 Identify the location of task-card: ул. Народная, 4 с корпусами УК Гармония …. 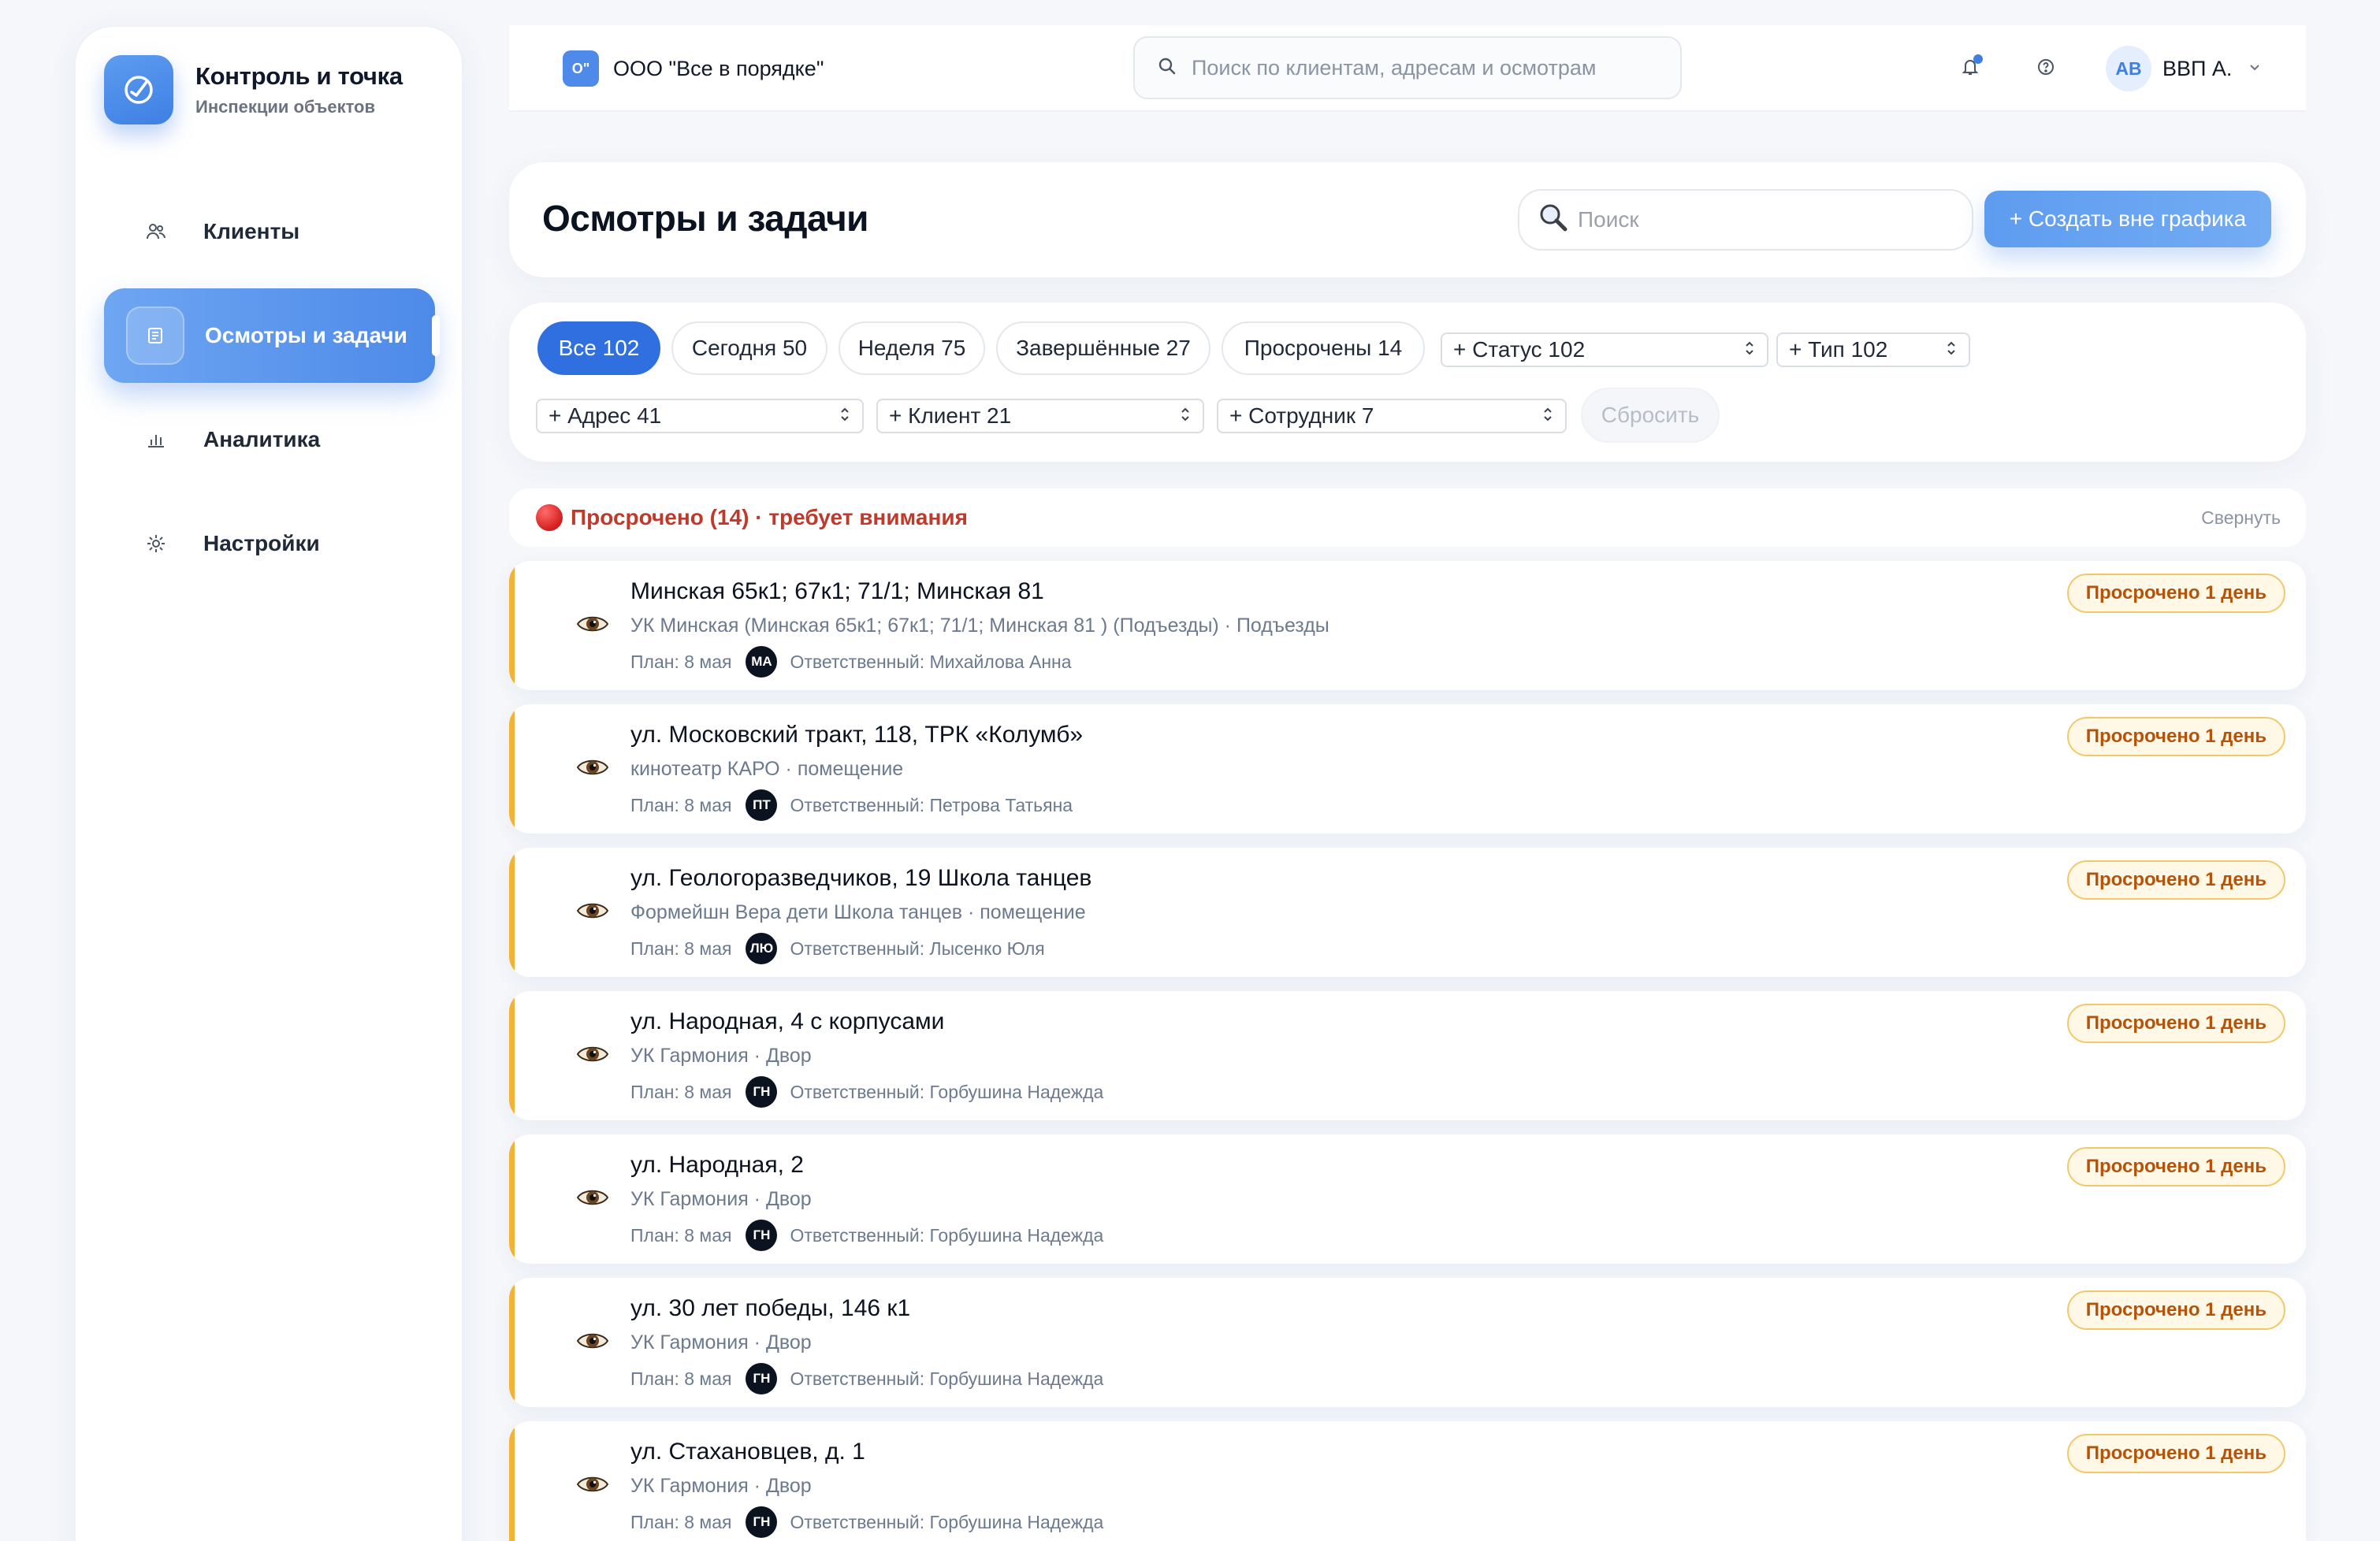
(1407, 1055).